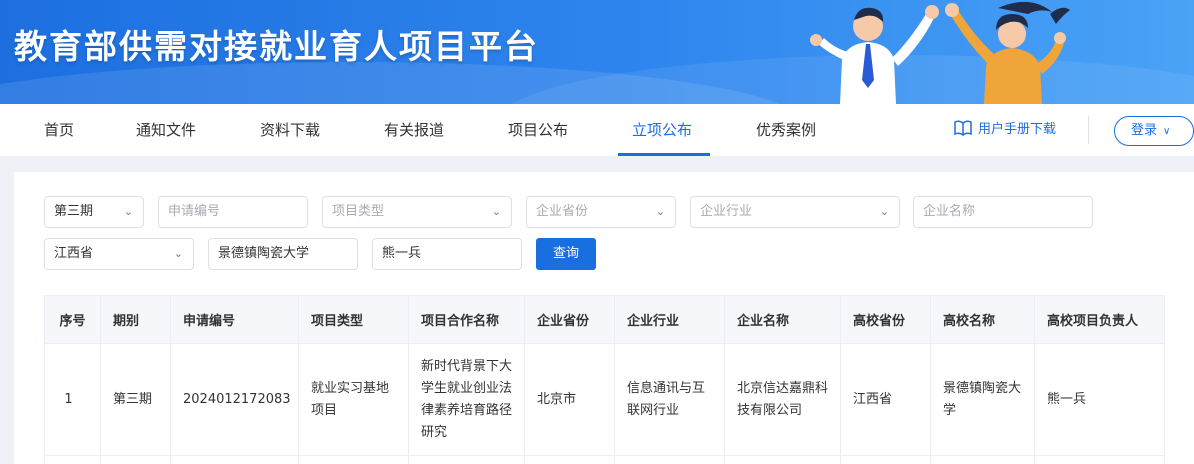 The width and height of the screenshot is (1194, 464). What do you see at coordinates (664, 154) in the screenshot?
I see `nav-active-indicator` at bounding box center [664, 154].